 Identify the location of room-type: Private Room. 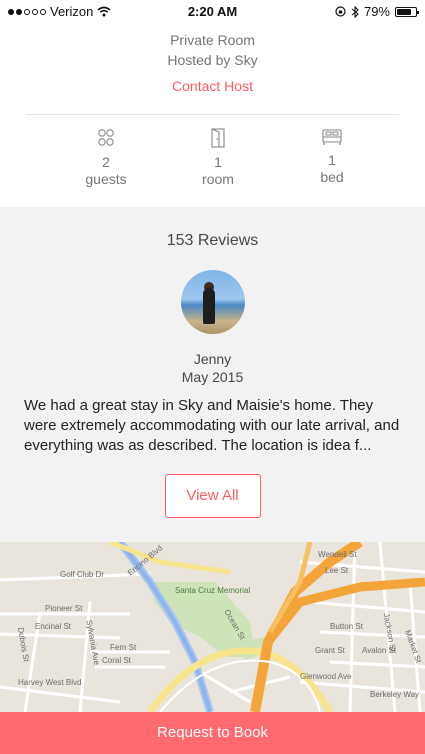
(212, 40).